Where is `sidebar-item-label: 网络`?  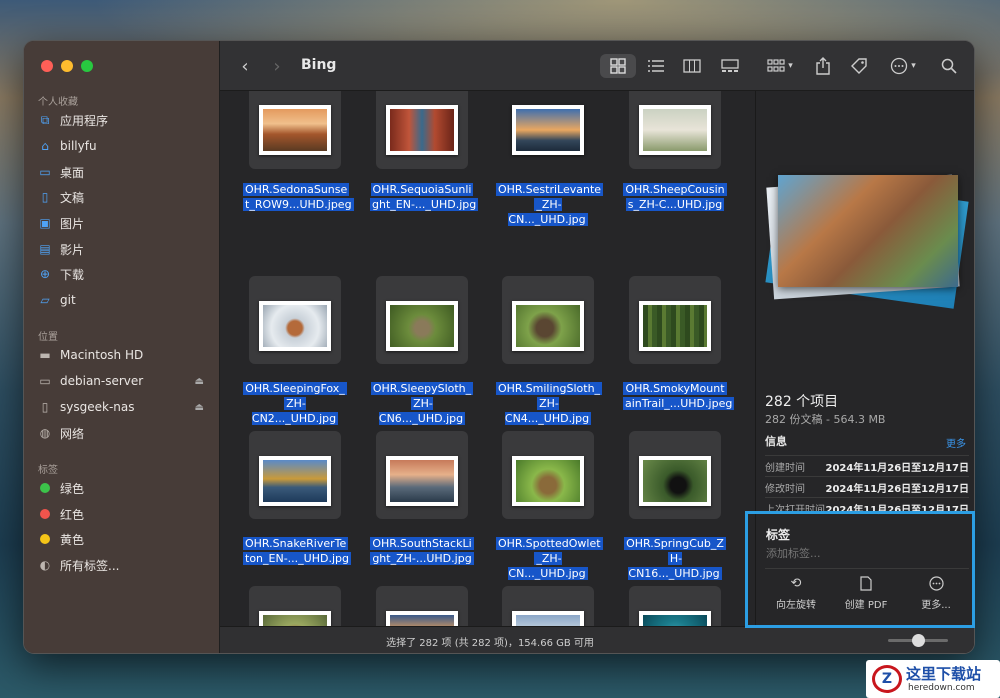 sidebar-item-label: 网络 is located at coordinates (72, 433).